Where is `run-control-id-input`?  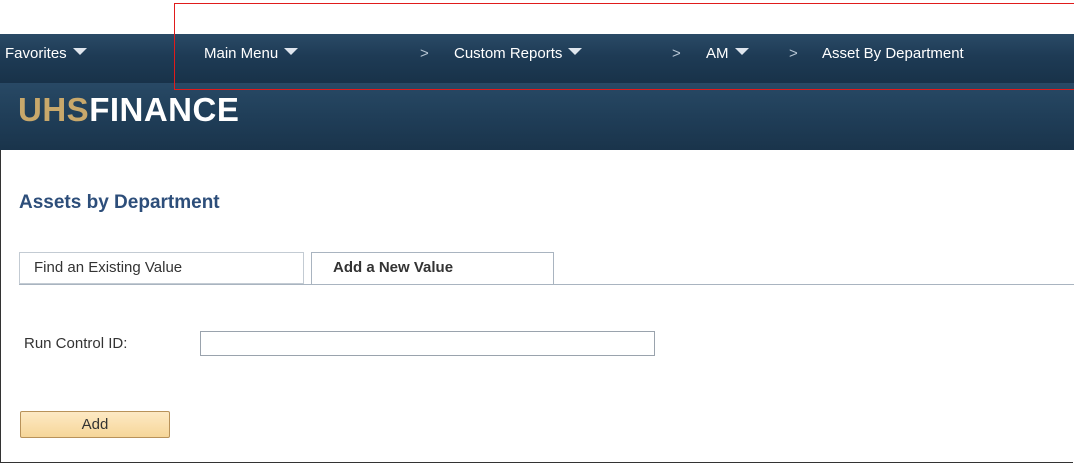 run-control-id-input is located at coordinates (427, 343).